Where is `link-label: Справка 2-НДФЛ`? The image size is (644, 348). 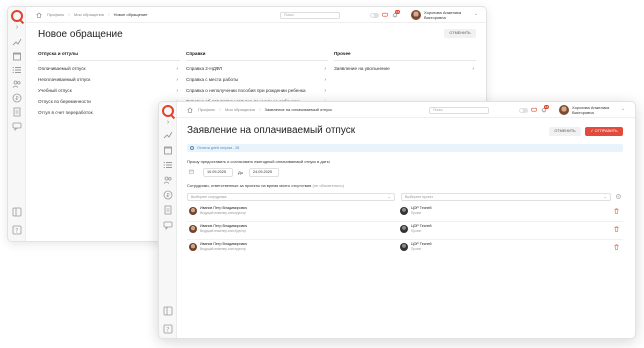 link-label: Справка 2-НДФЛ is located at coordinates (204, 68).